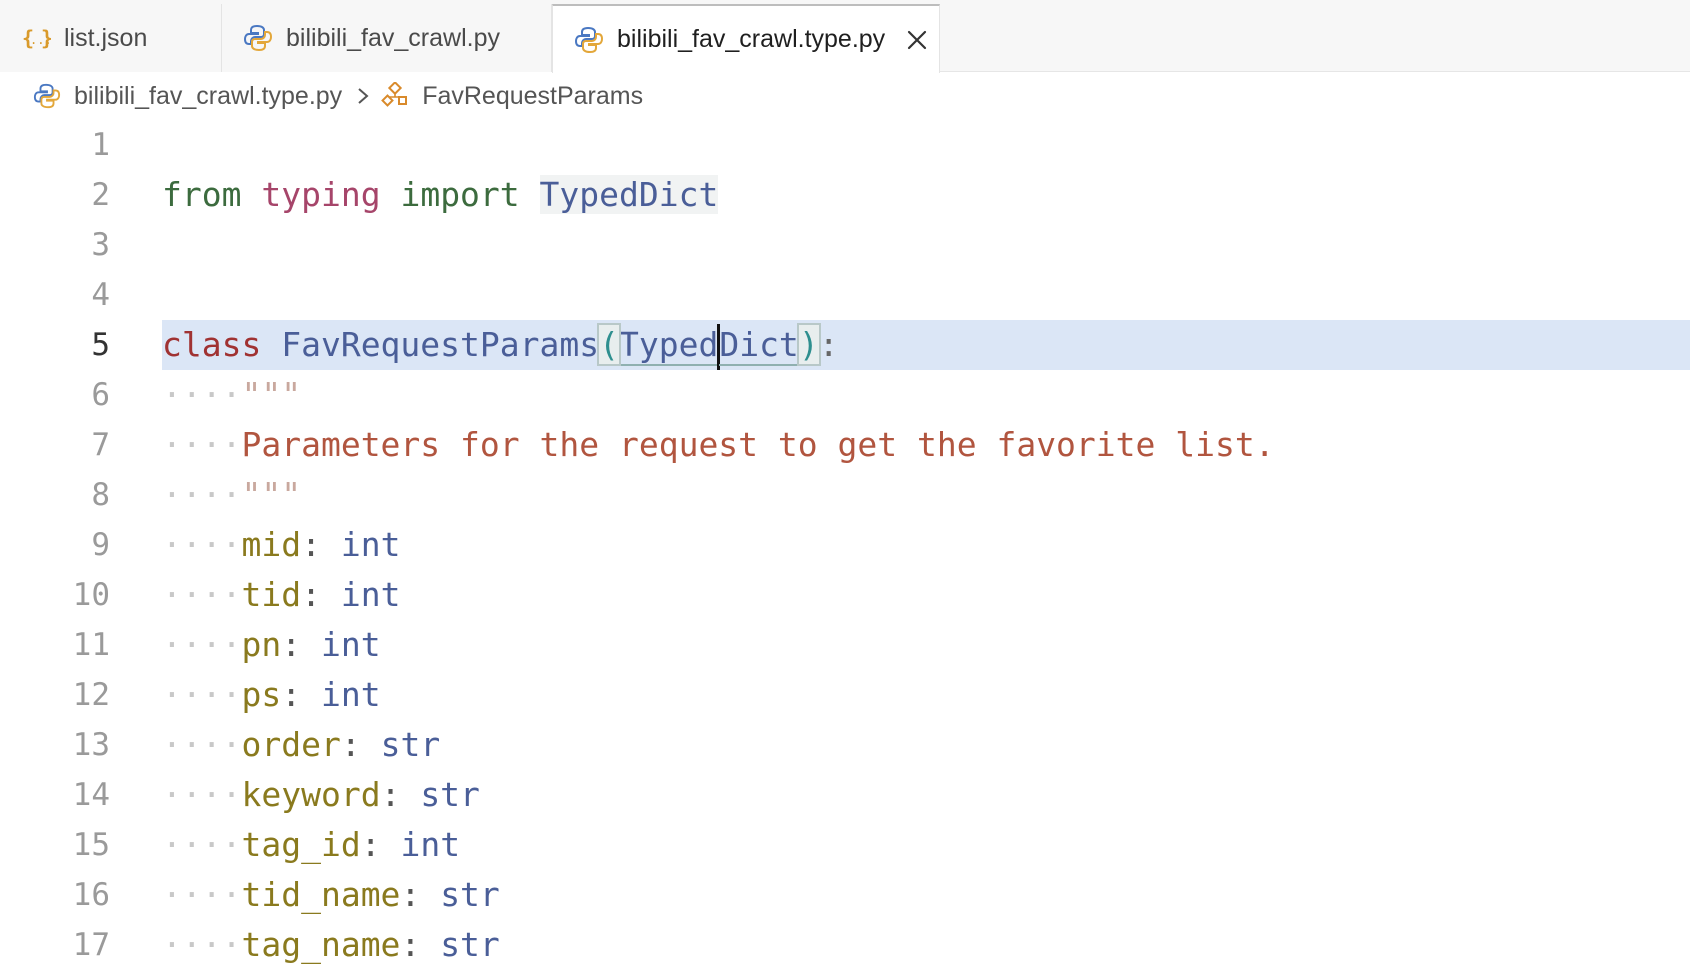 Image resolution: width=1690 pixels, height=980 pixels. What do you see at coordinates (845, 195) in the screenshot?
I see `code-line: 2 from typing import TypedDict` at bounding box center [845, 195].